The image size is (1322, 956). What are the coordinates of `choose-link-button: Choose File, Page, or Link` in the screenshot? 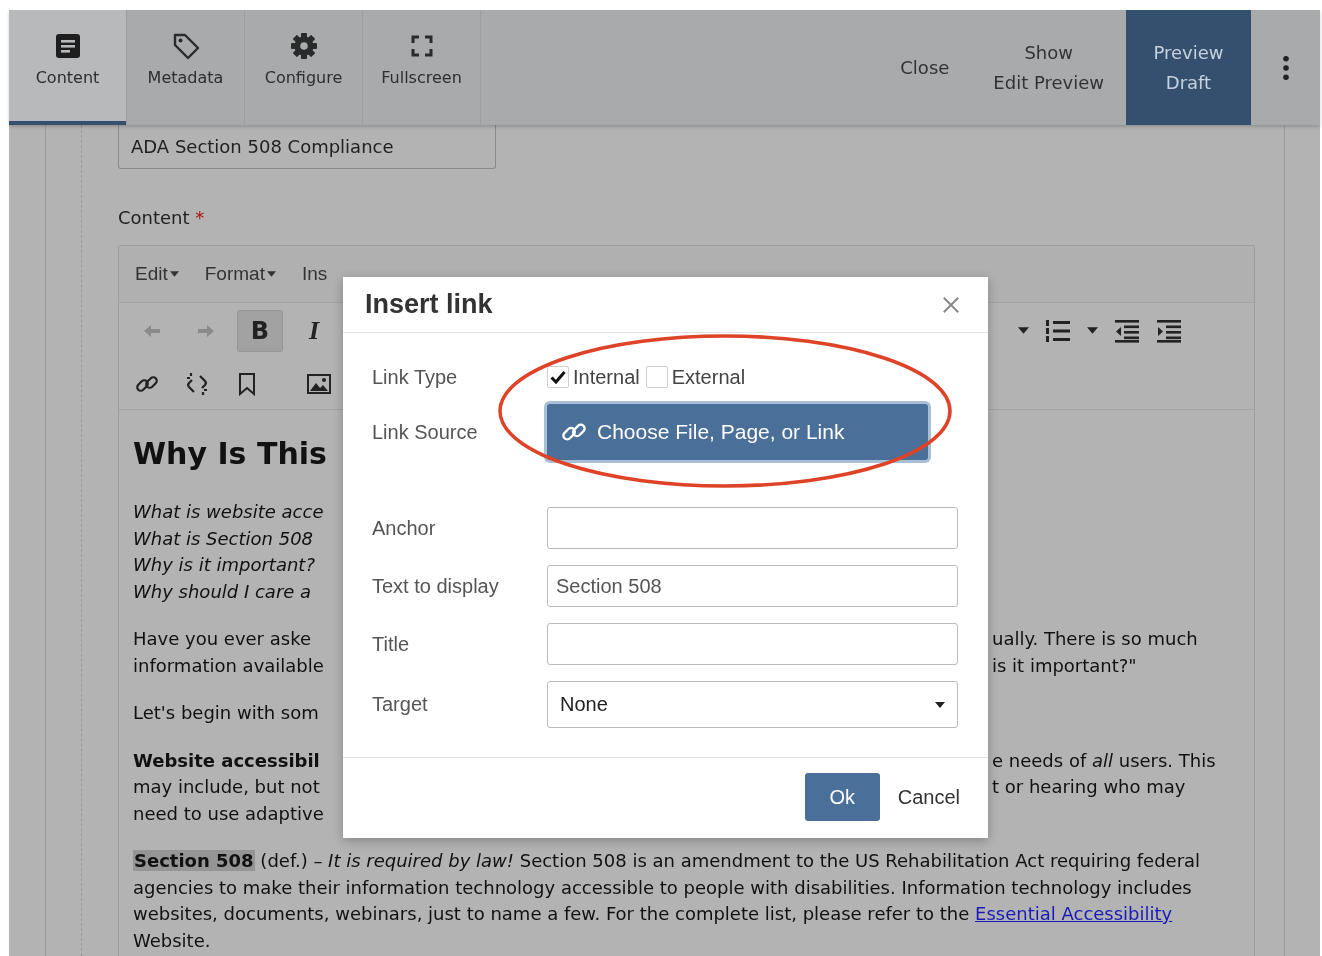 It's located at (737, 432).